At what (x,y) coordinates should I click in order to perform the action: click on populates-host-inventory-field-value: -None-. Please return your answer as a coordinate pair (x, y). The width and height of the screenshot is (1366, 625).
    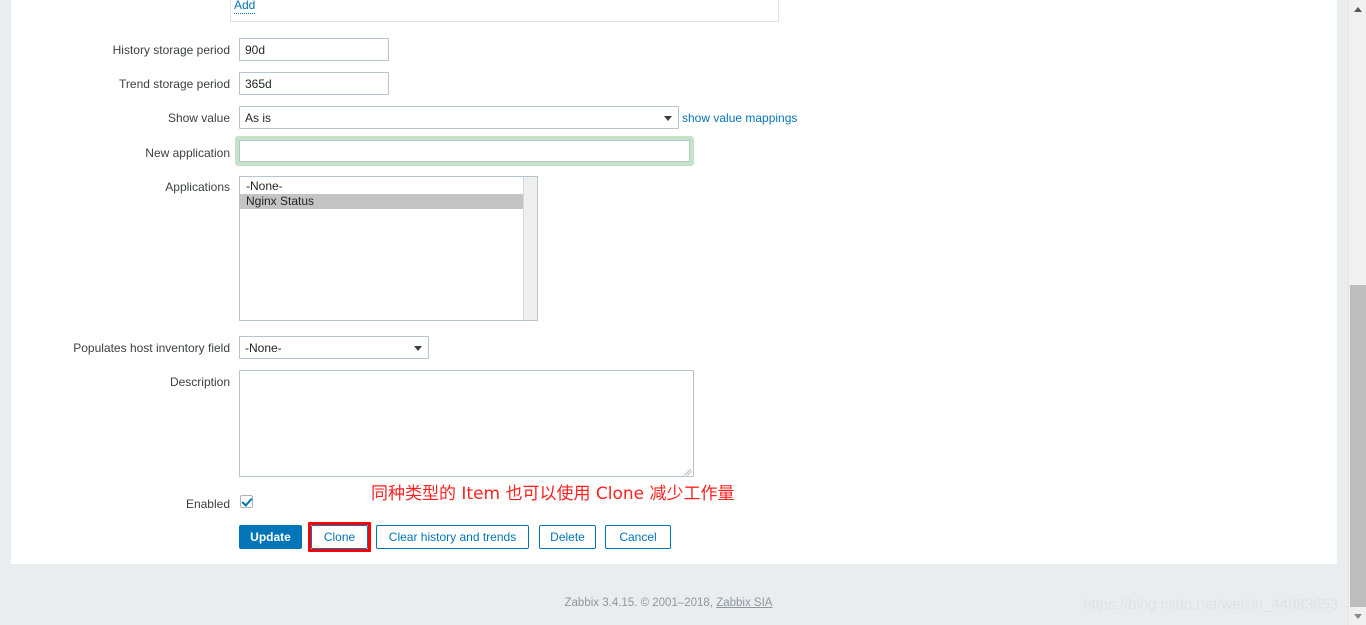
    Looking at the image, I should click on (263, 347).